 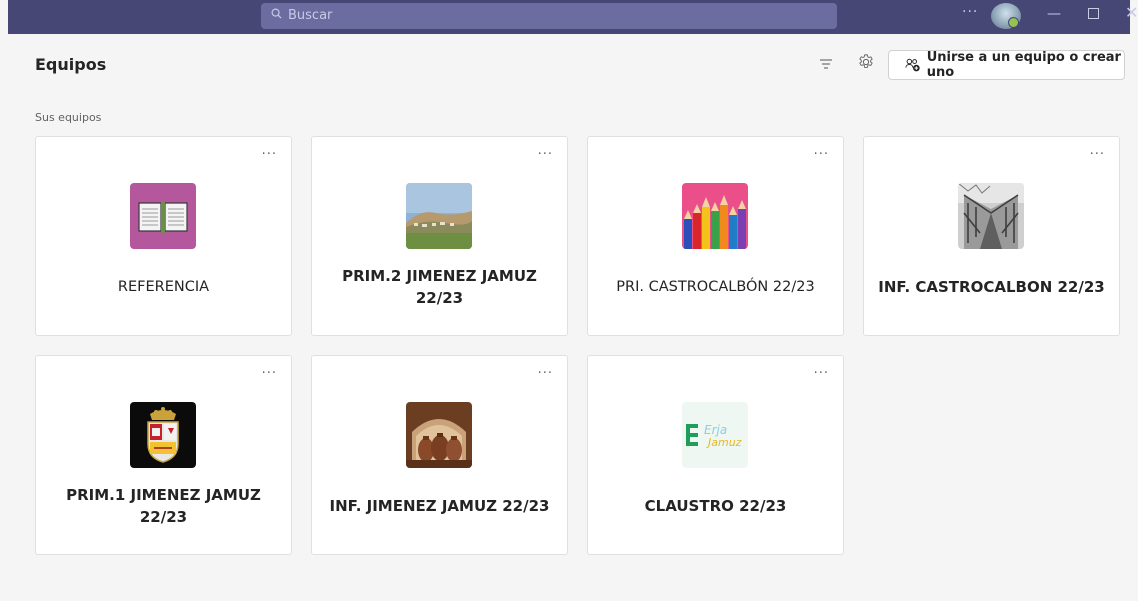 I want to click on people-add-icon, so click(x=912, y=65).